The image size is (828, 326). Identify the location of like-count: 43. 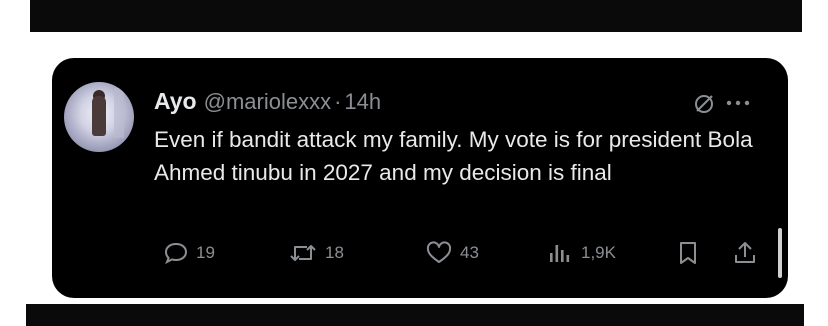
(469, 252).